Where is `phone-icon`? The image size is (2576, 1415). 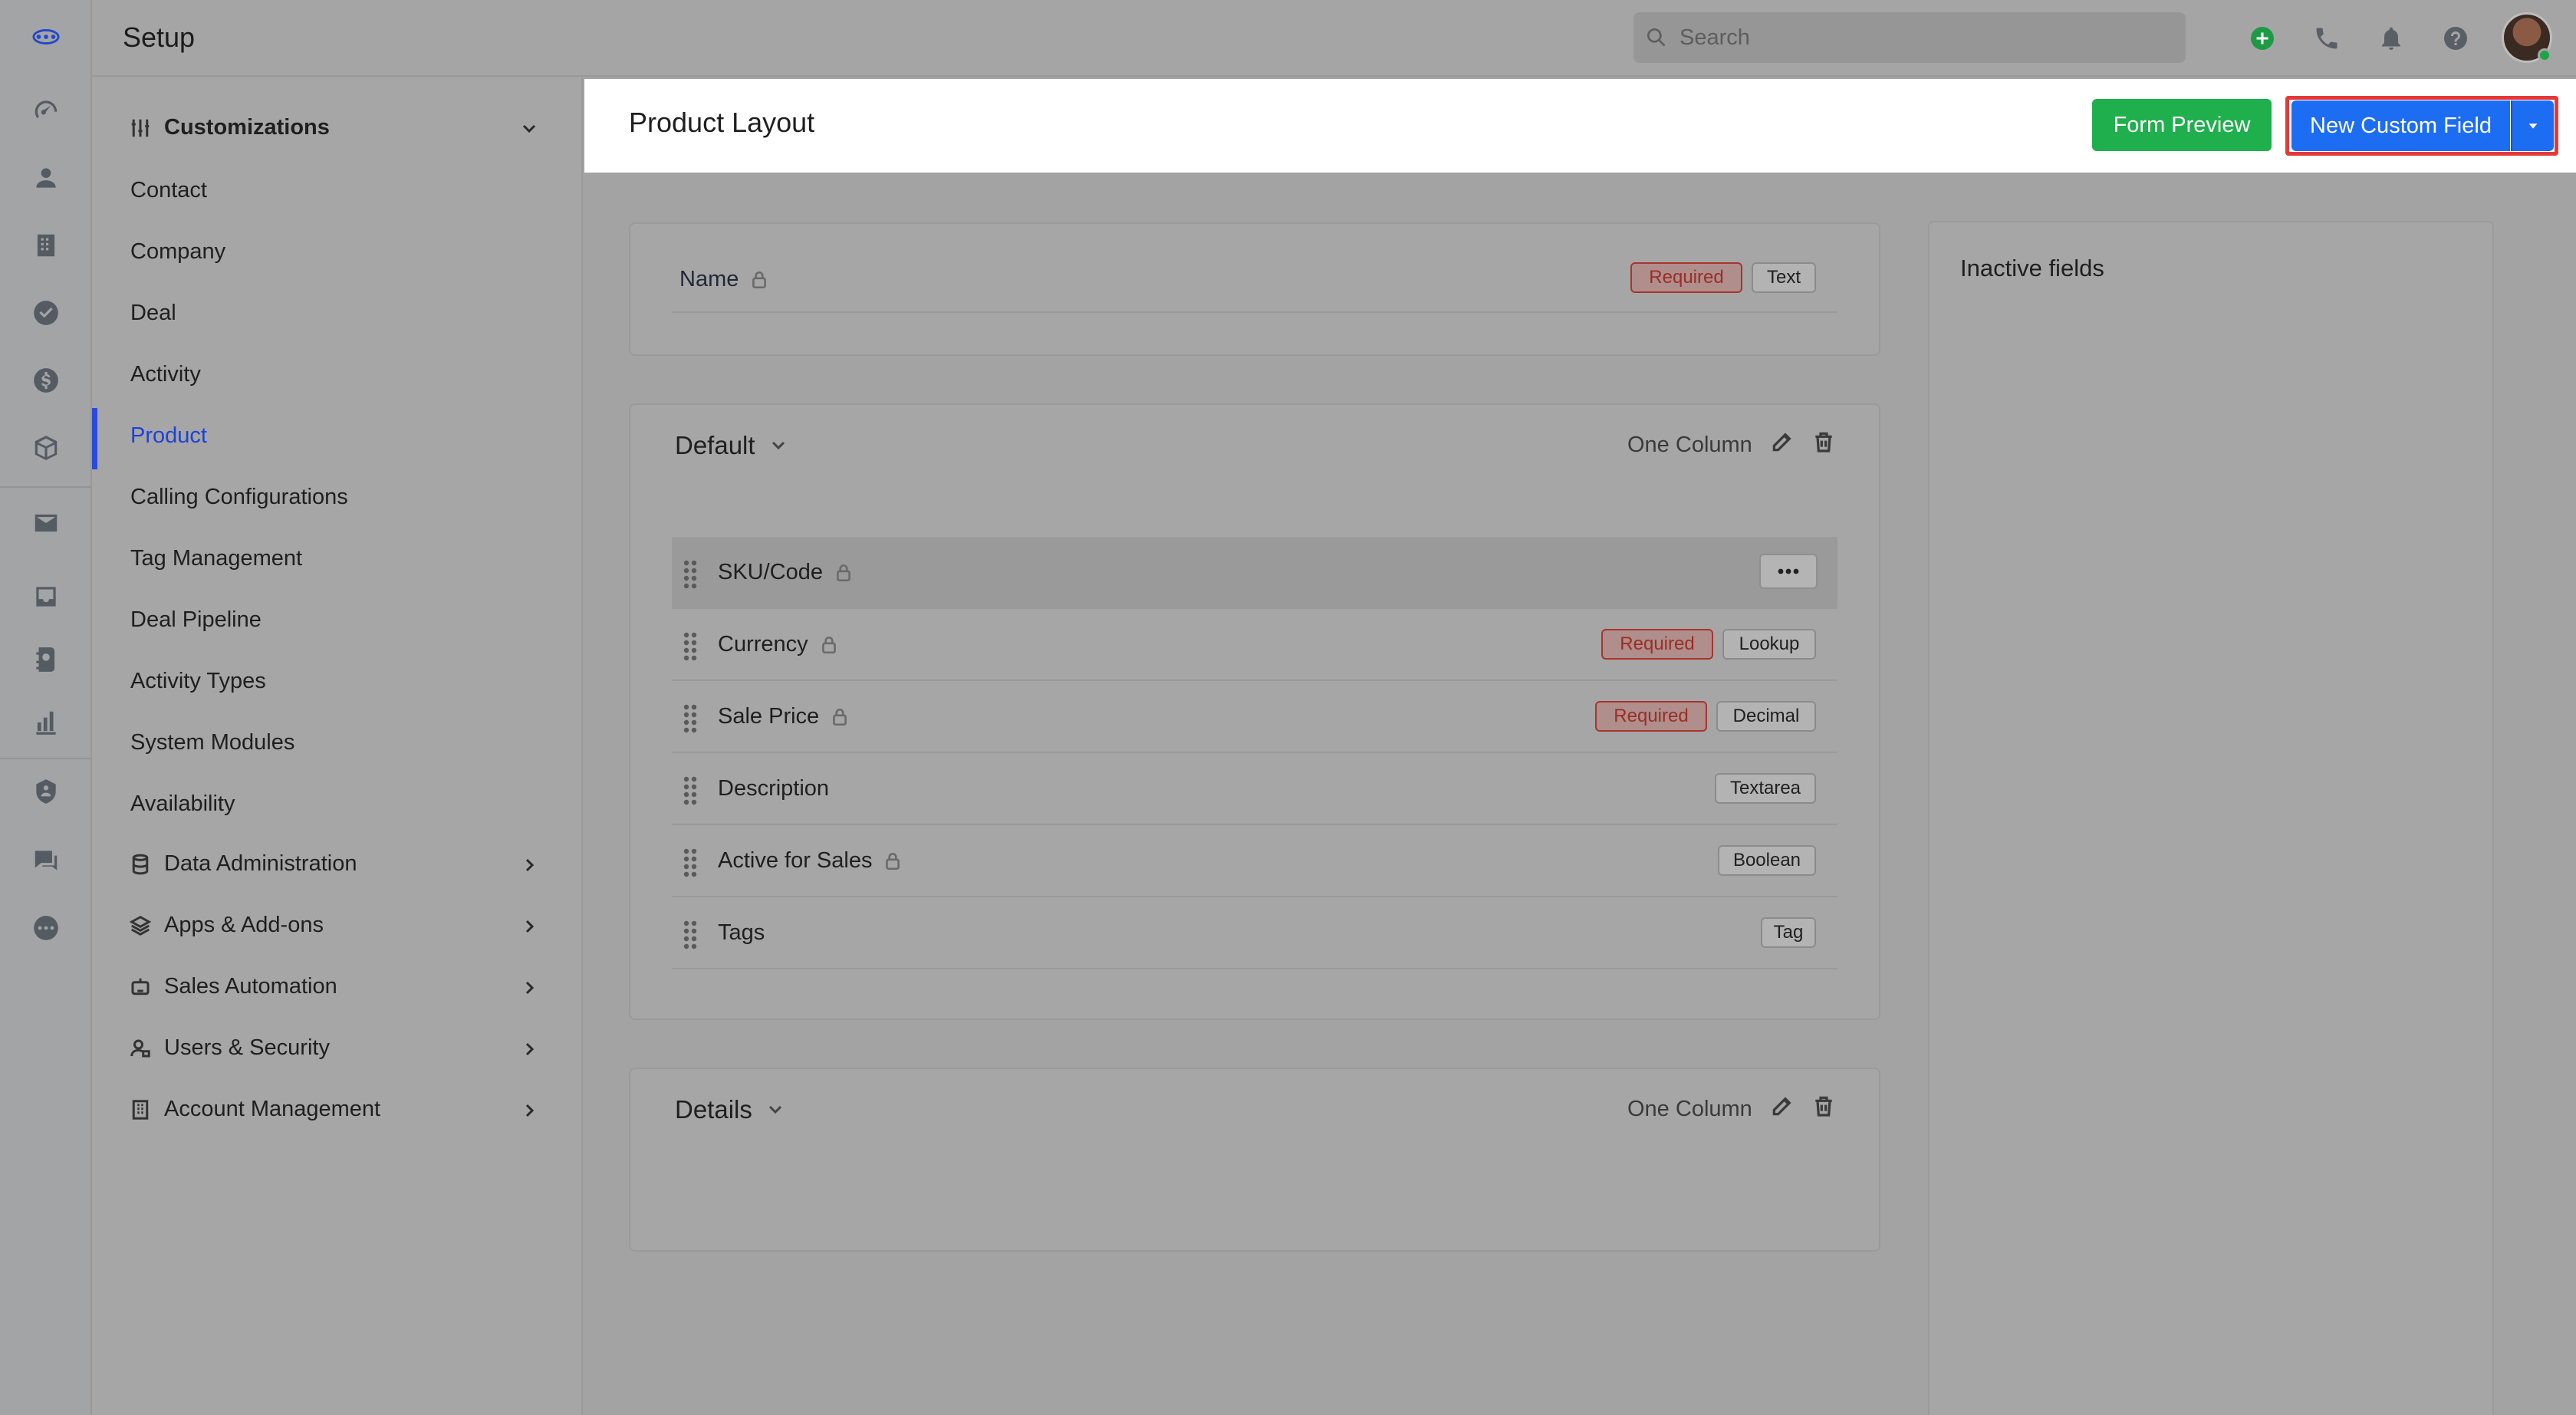
phone-icon is located at coordinates (2326, 38).